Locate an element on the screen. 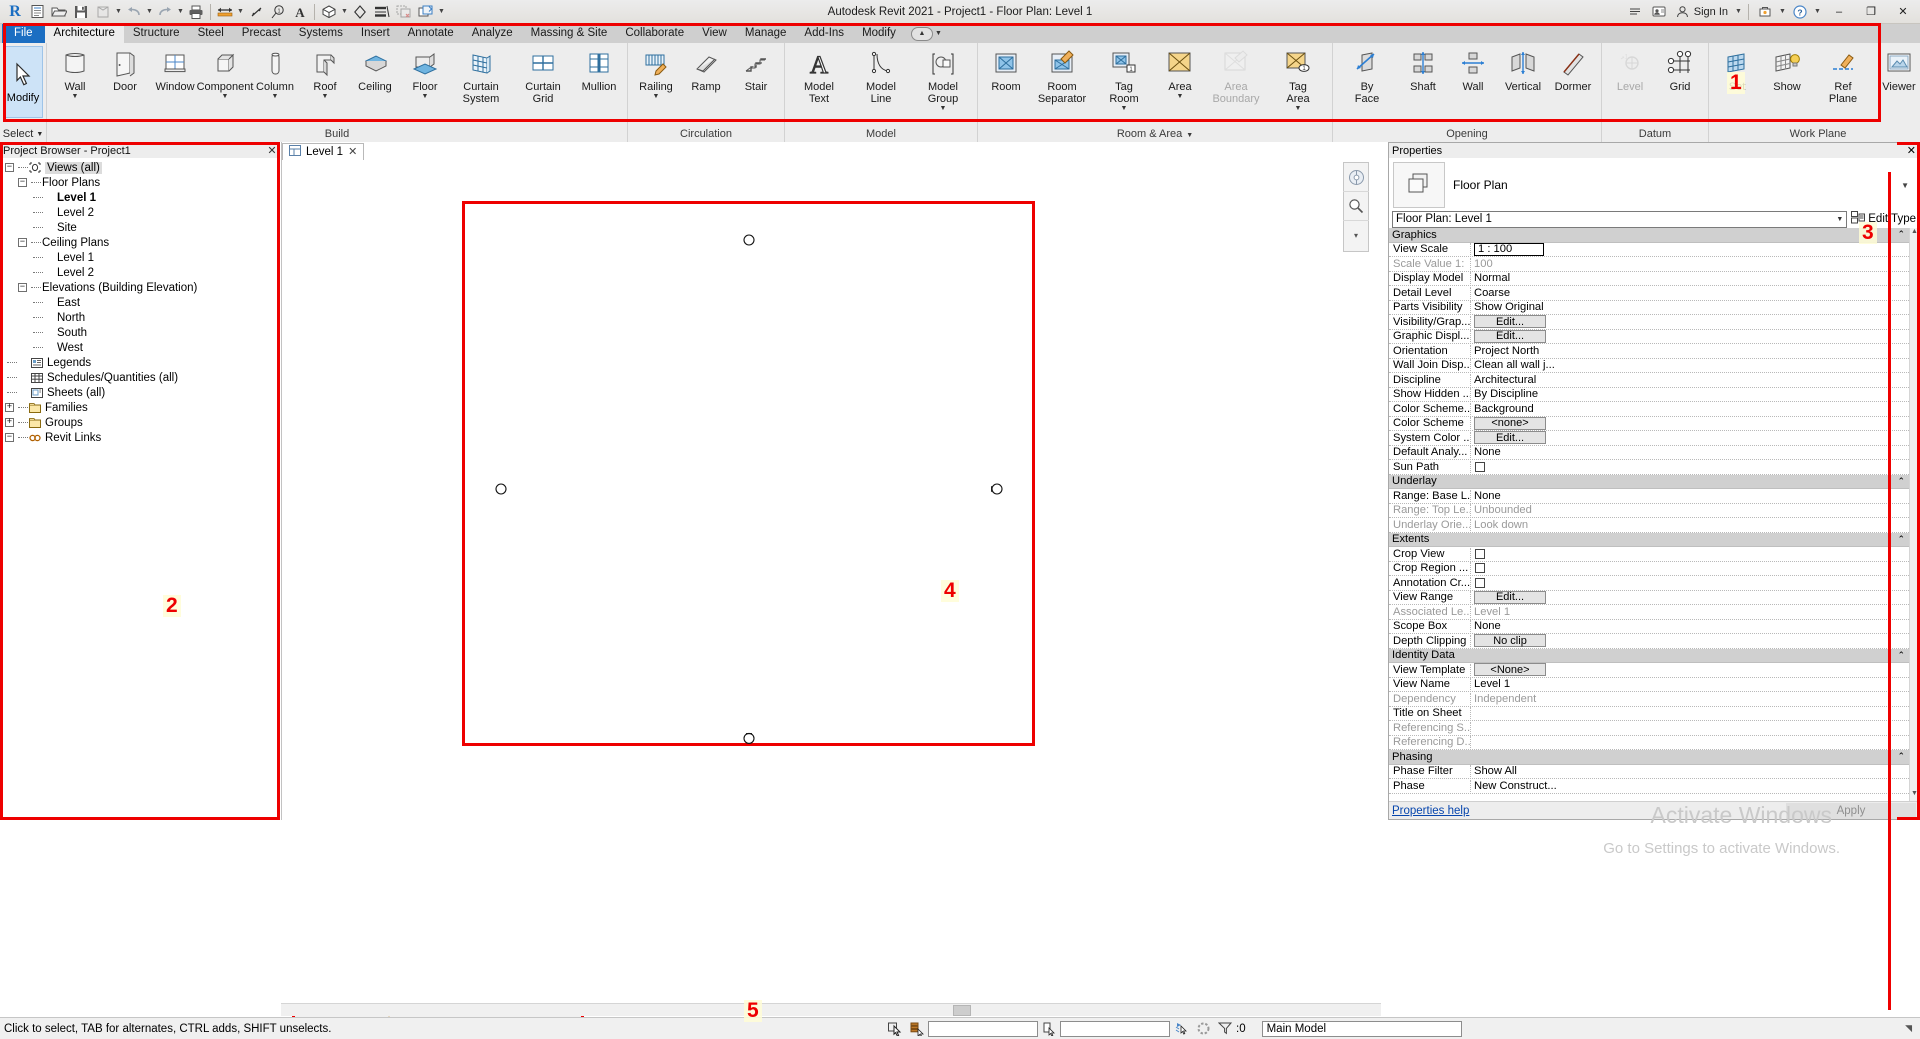 The image size is (1920, 1039). property-value-cell: <None> is located at coordinates (1690, 670).